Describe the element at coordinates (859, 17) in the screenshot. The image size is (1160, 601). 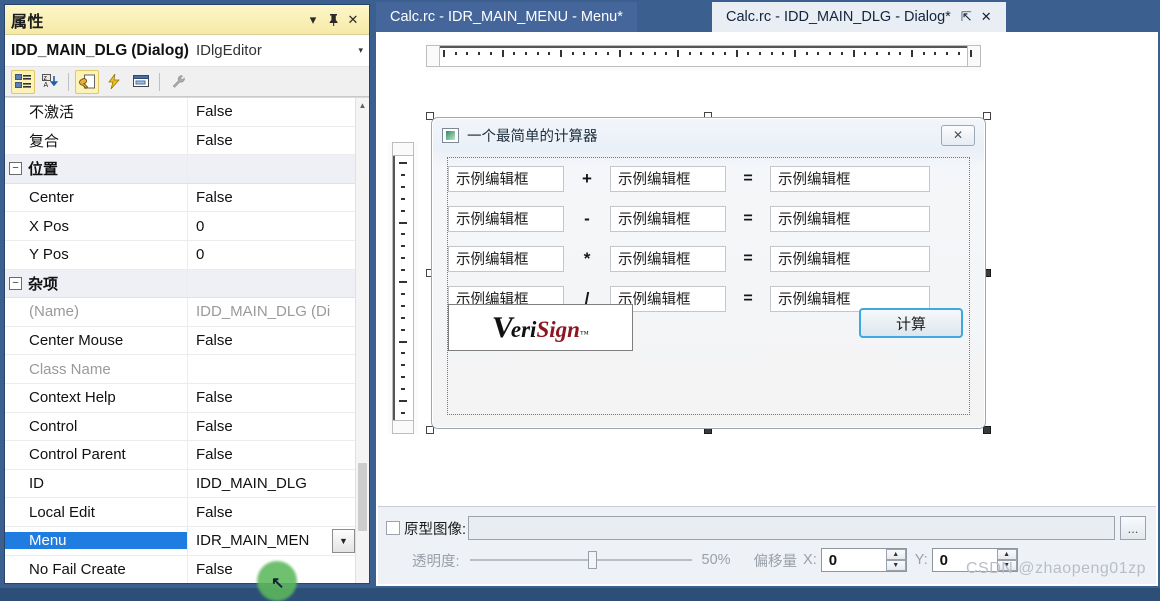
I see `tab-dialog-editor: Calc.rc - IDD_MAIN_DLG - Dialog* ⇱ ✕` at that location.